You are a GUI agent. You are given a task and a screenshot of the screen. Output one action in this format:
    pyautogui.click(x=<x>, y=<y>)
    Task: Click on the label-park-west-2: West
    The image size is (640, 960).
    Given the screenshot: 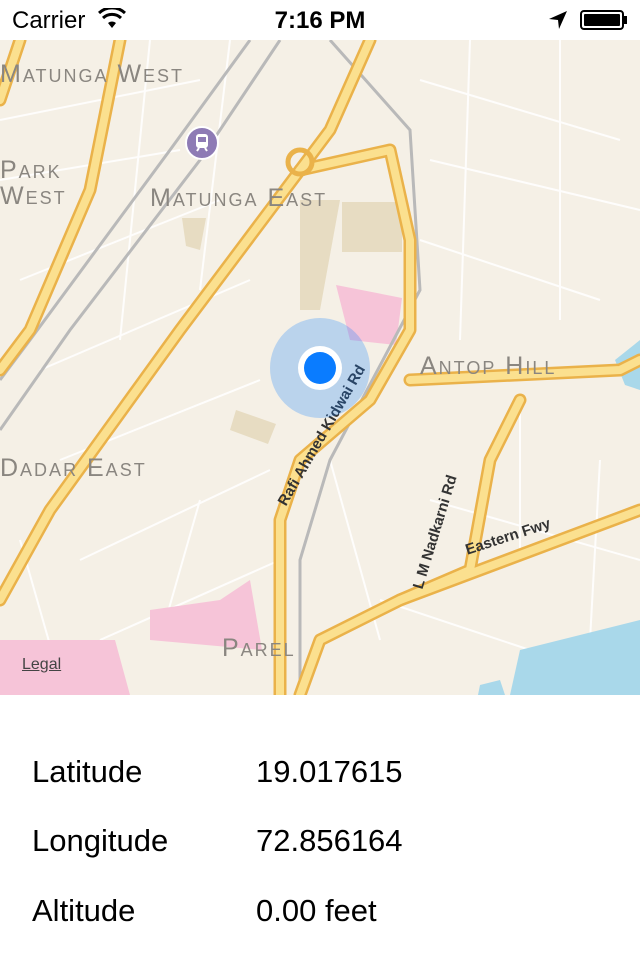 What is the action you would take?
    pyautogui.click(x=33, y=196)
    